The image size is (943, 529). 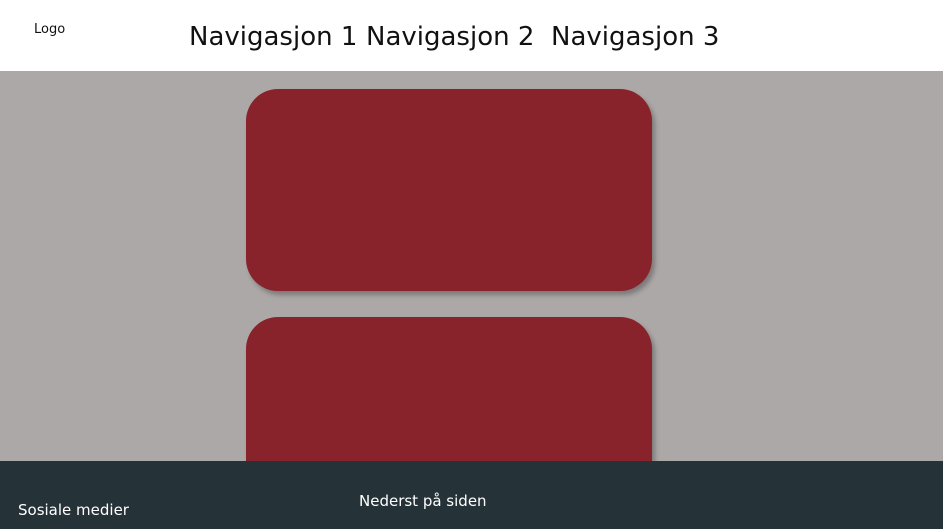 What do you see at coordinates (450, 37) in the screenshot?
I see `nav-link-2: Navigasjon 2` at bounding box center [450, 37].